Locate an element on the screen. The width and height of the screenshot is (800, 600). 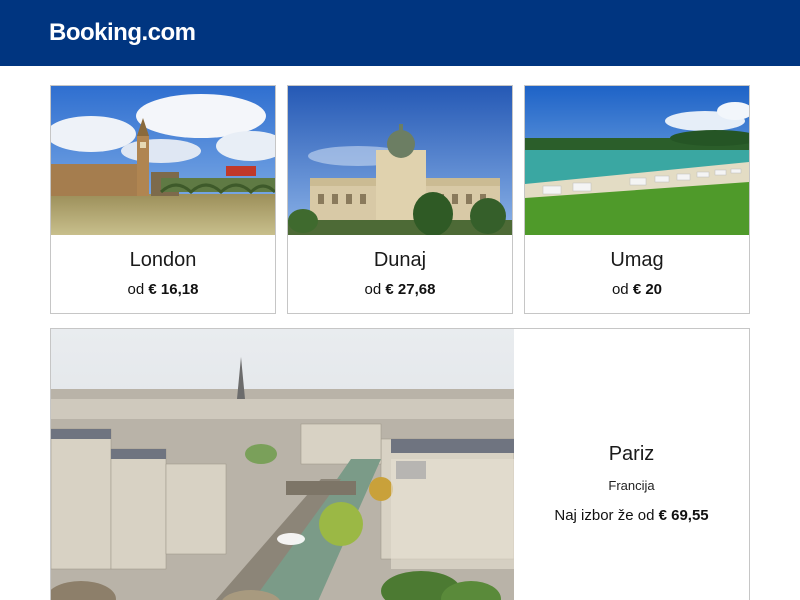
london-photo is located at coordinates (163, 160).